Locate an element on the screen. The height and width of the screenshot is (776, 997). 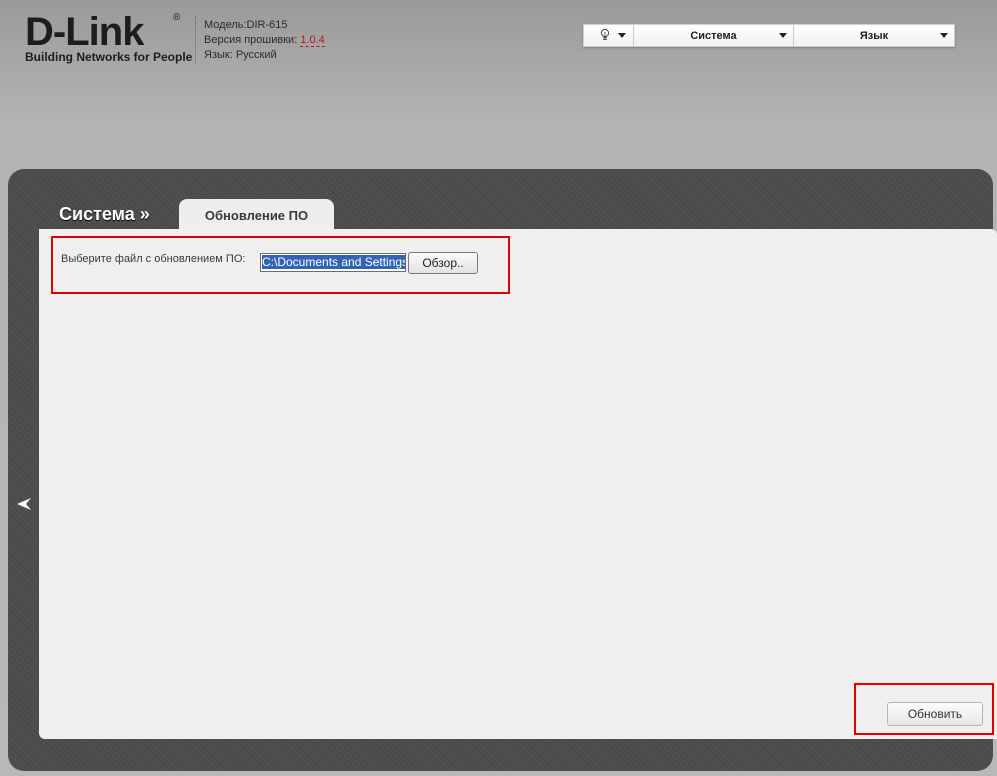
back-arrow-icon is located at coordinates (24, 504).